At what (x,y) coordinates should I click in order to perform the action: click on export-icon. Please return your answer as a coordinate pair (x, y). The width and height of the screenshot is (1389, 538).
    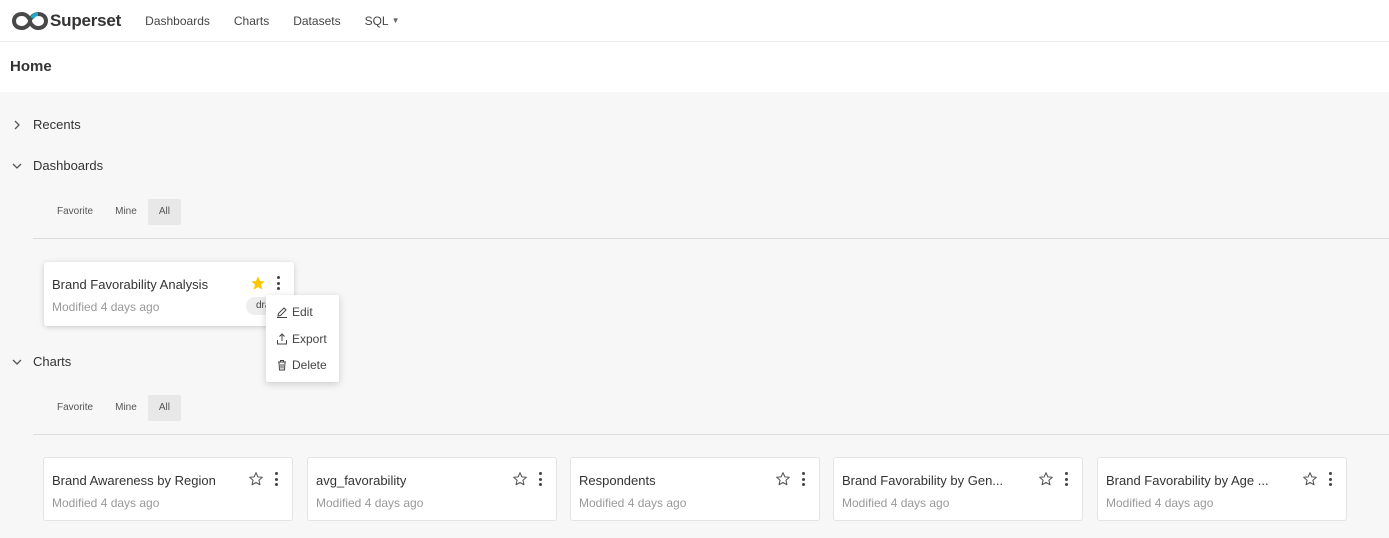
    Looking at the image, I should click on (282, 339).